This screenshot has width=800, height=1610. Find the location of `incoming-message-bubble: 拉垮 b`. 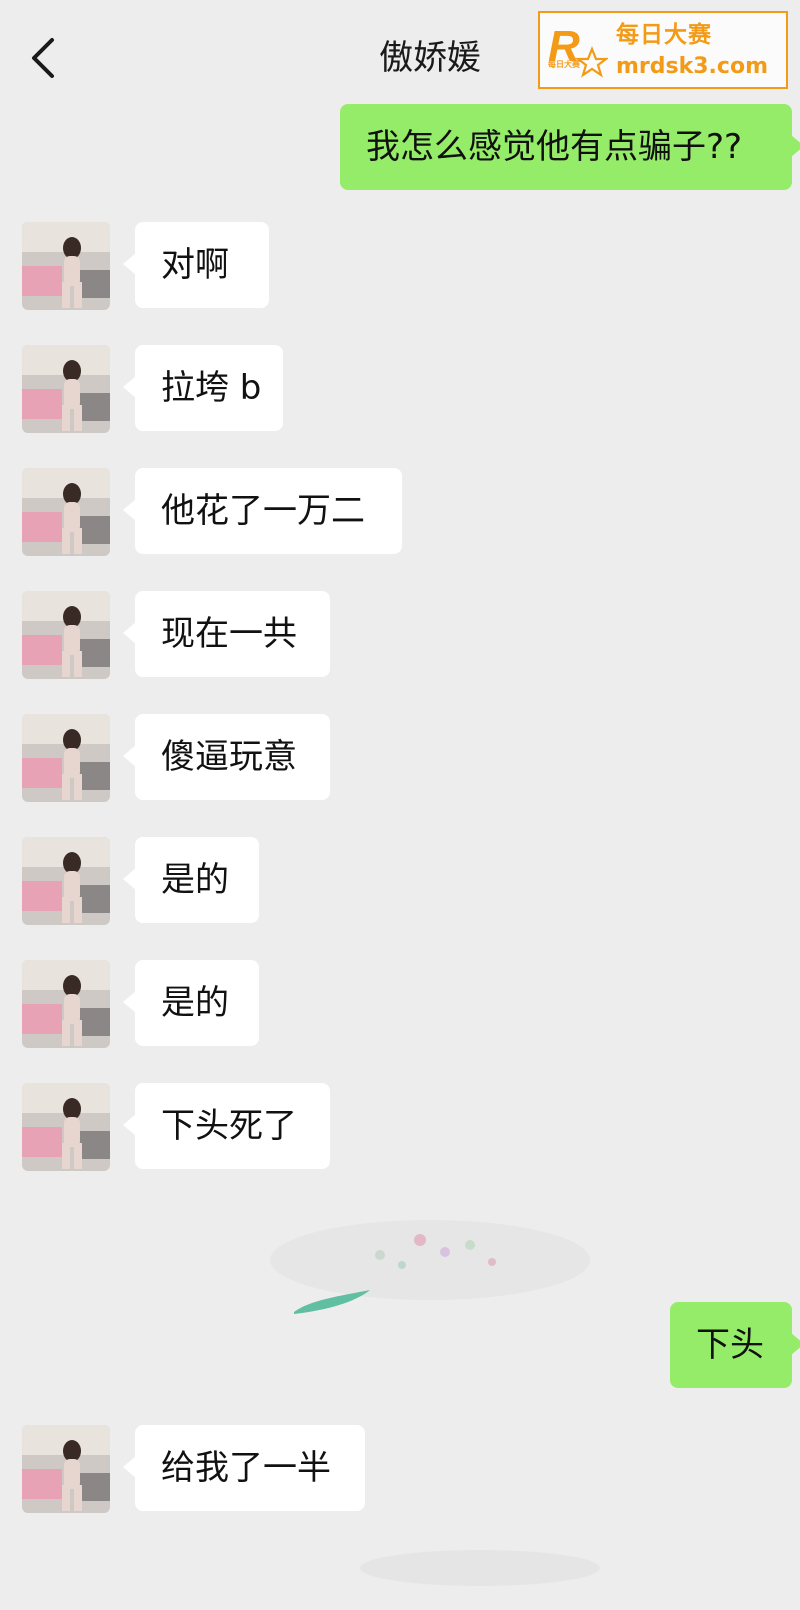

incoming-message-bubble: 拉垮 b is located at coordinates (203, 388).